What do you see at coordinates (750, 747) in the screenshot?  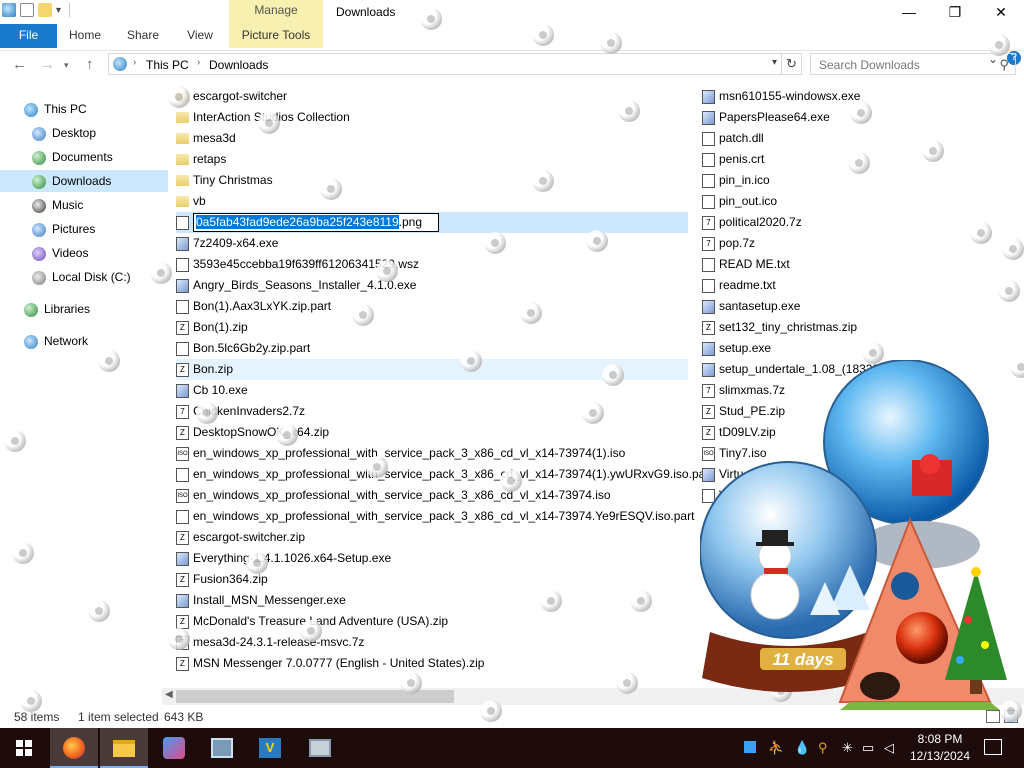 I see `tray-app-icon` at bounding box center [750, 747].